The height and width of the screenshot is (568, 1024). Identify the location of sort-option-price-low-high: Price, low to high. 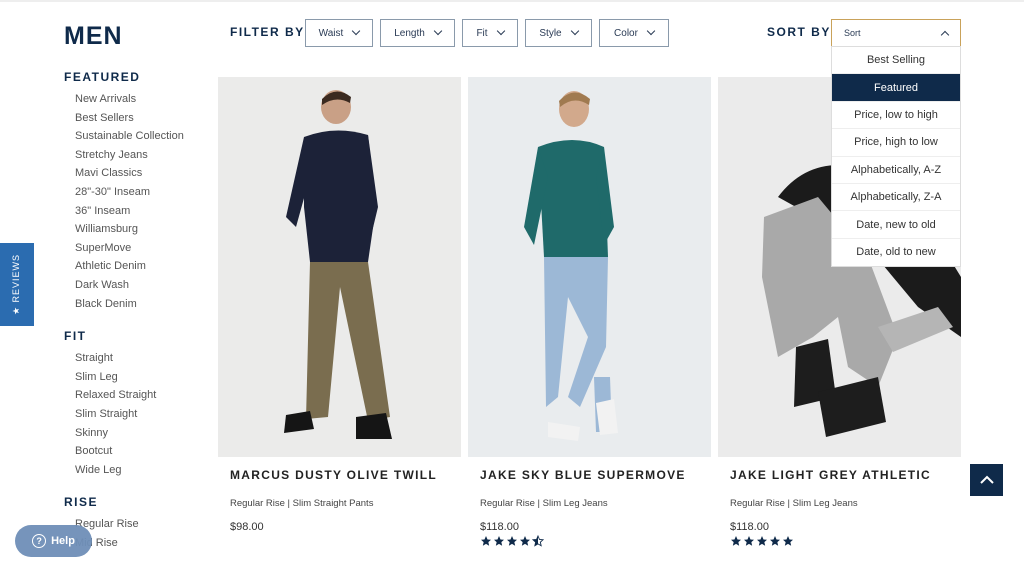
(896, 116).